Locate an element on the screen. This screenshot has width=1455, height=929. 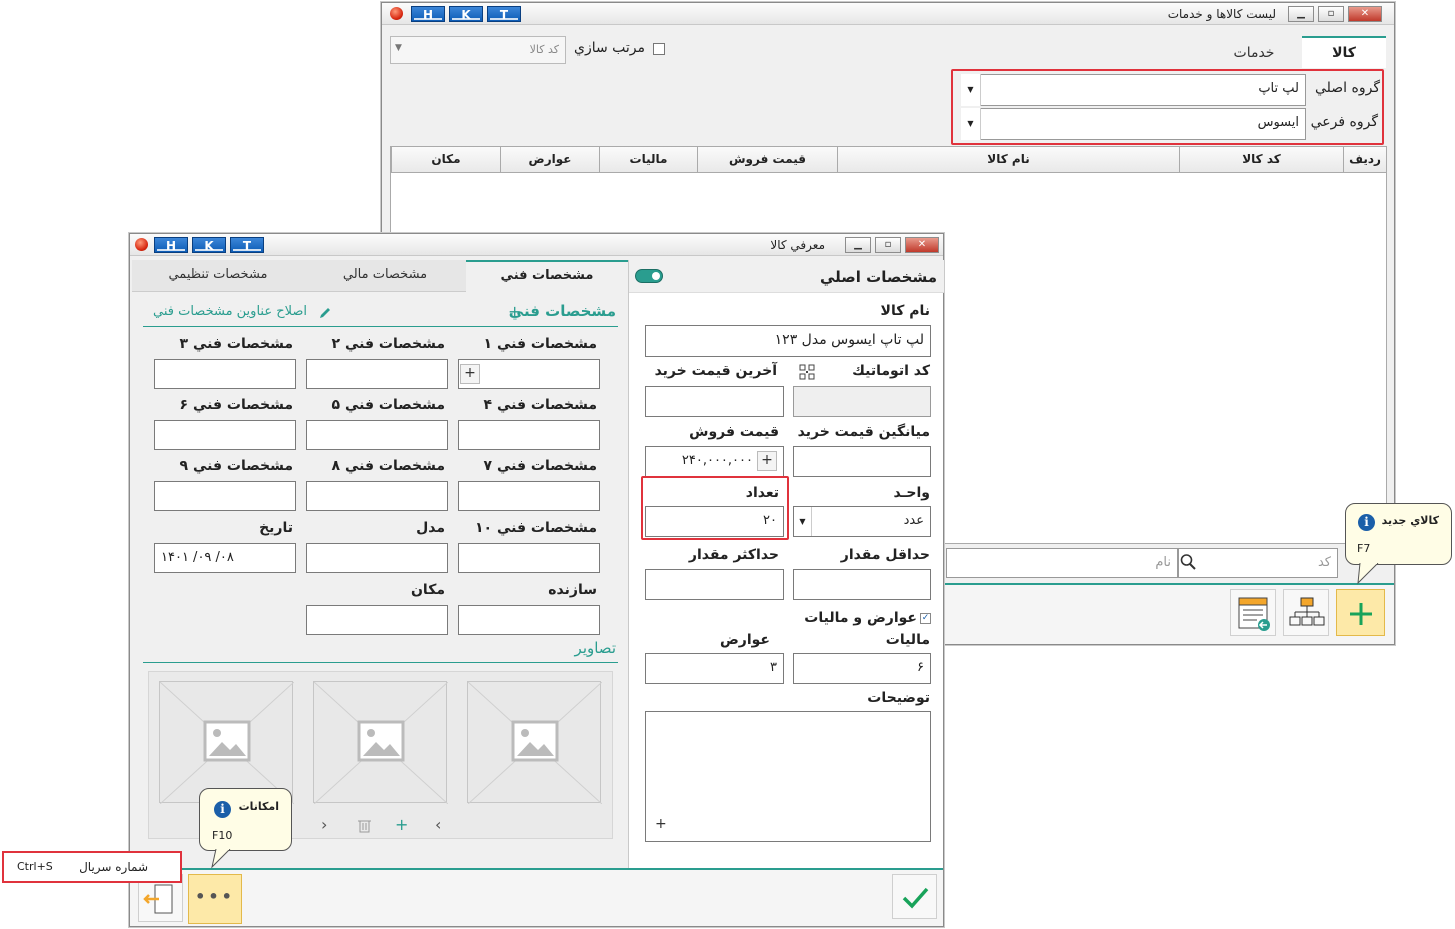
spec6-input is located at coordinates (225, 435).